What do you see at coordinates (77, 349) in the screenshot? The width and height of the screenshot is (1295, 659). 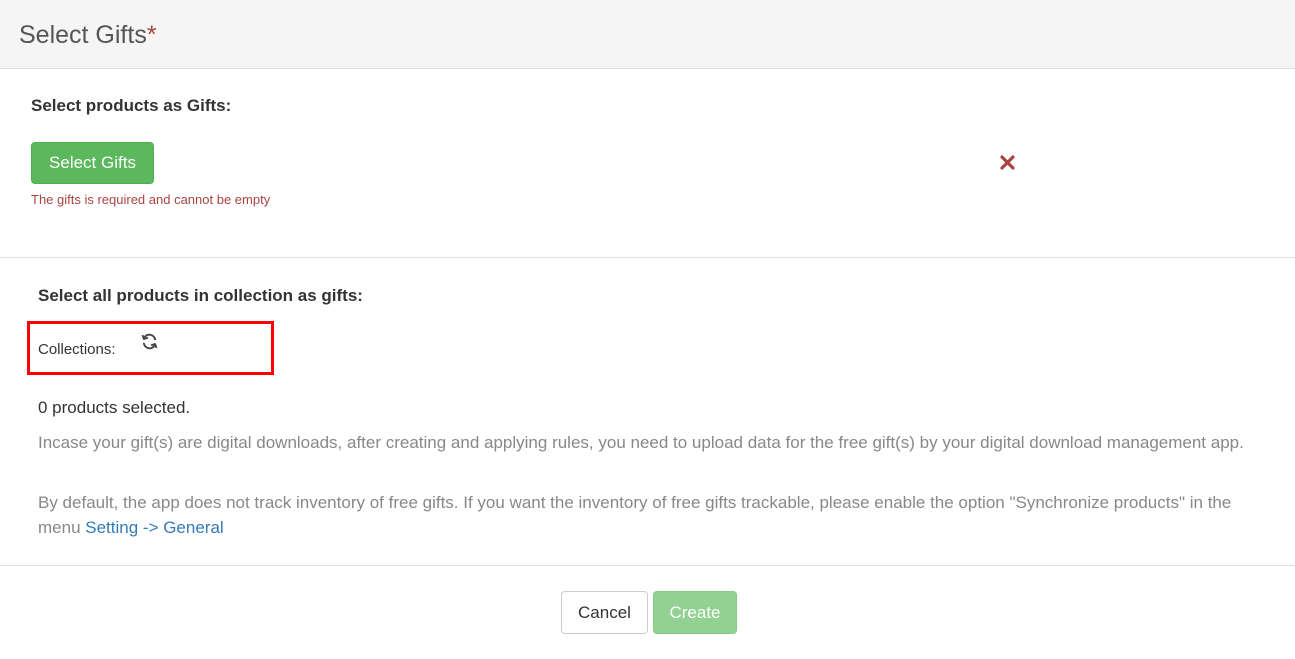 I see `collections-label: Collections:` at bounding box center [77, 349].